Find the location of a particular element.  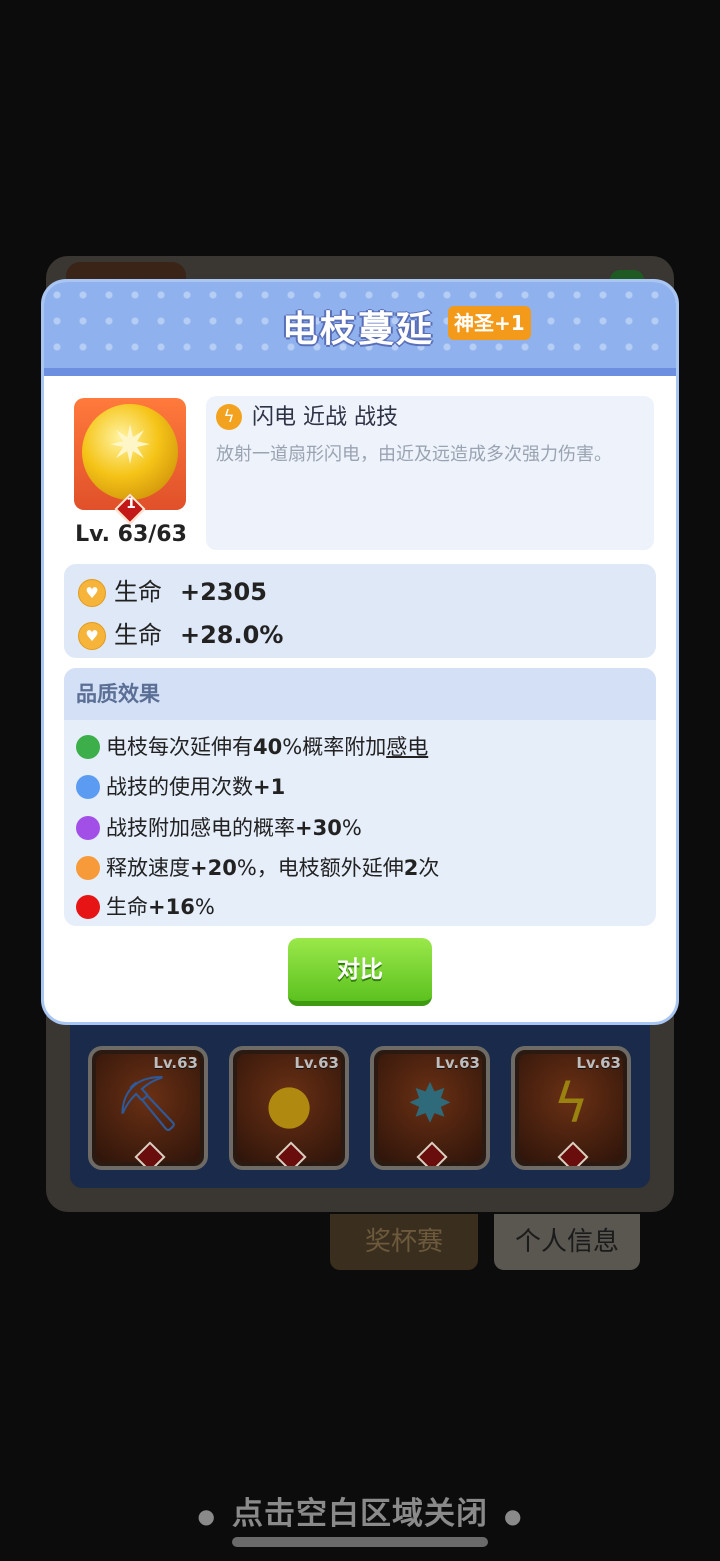

skill-description-box: ϟ 闪电 近战 战技 放射一道扇形闪电，由近及远造成多次强力伤害。 is located at coordinates (430, 473).